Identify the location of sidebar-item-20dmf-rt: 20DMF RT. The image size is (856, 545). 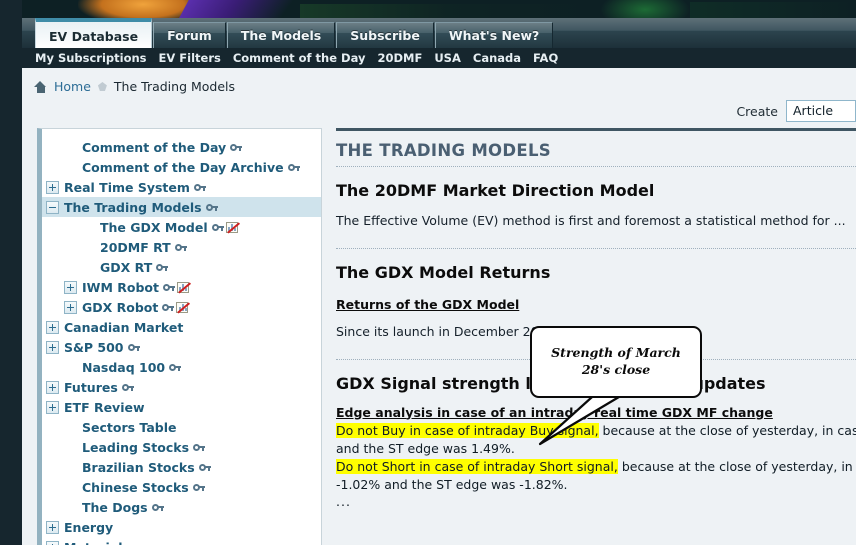
(181, 247).